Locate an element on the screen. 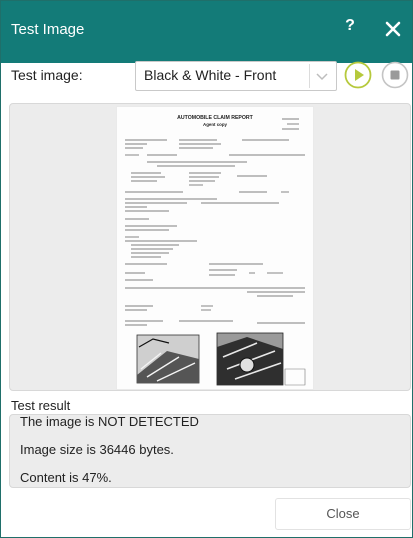 This screenshot has width=413, height=538. document-photo-left is located at coordinates (168, 359).